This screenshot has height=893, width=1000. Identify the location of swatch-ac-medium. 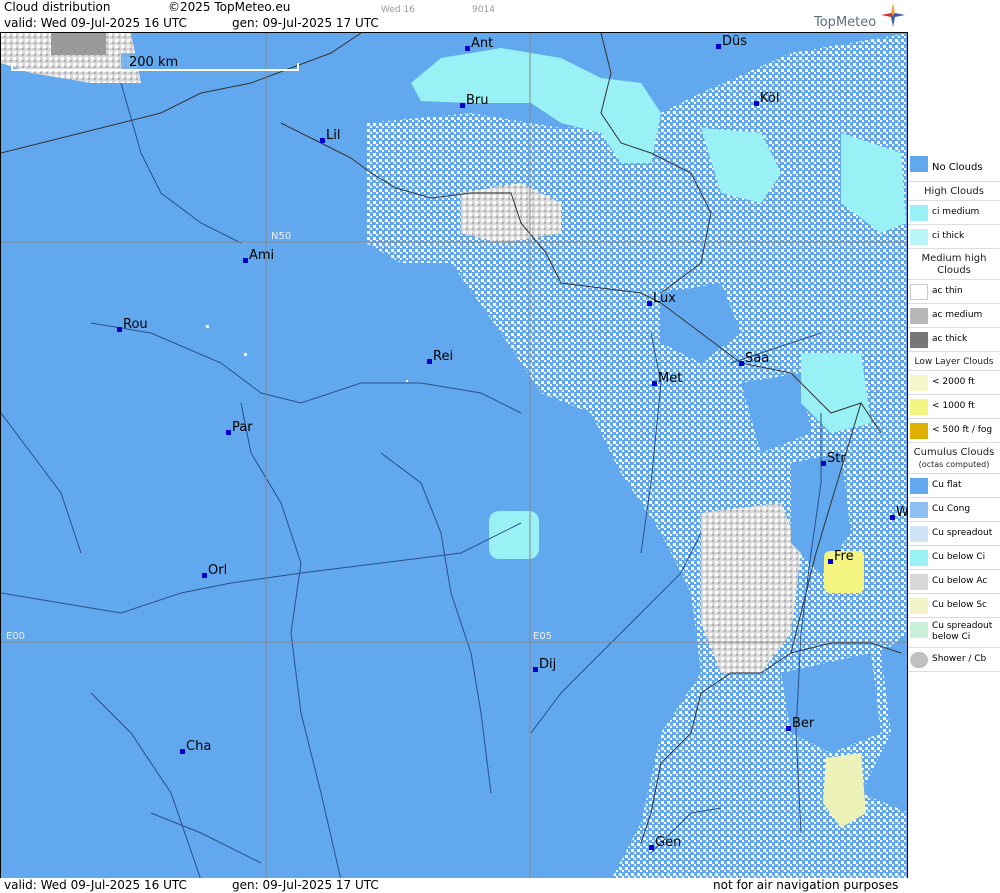
(919, 316).